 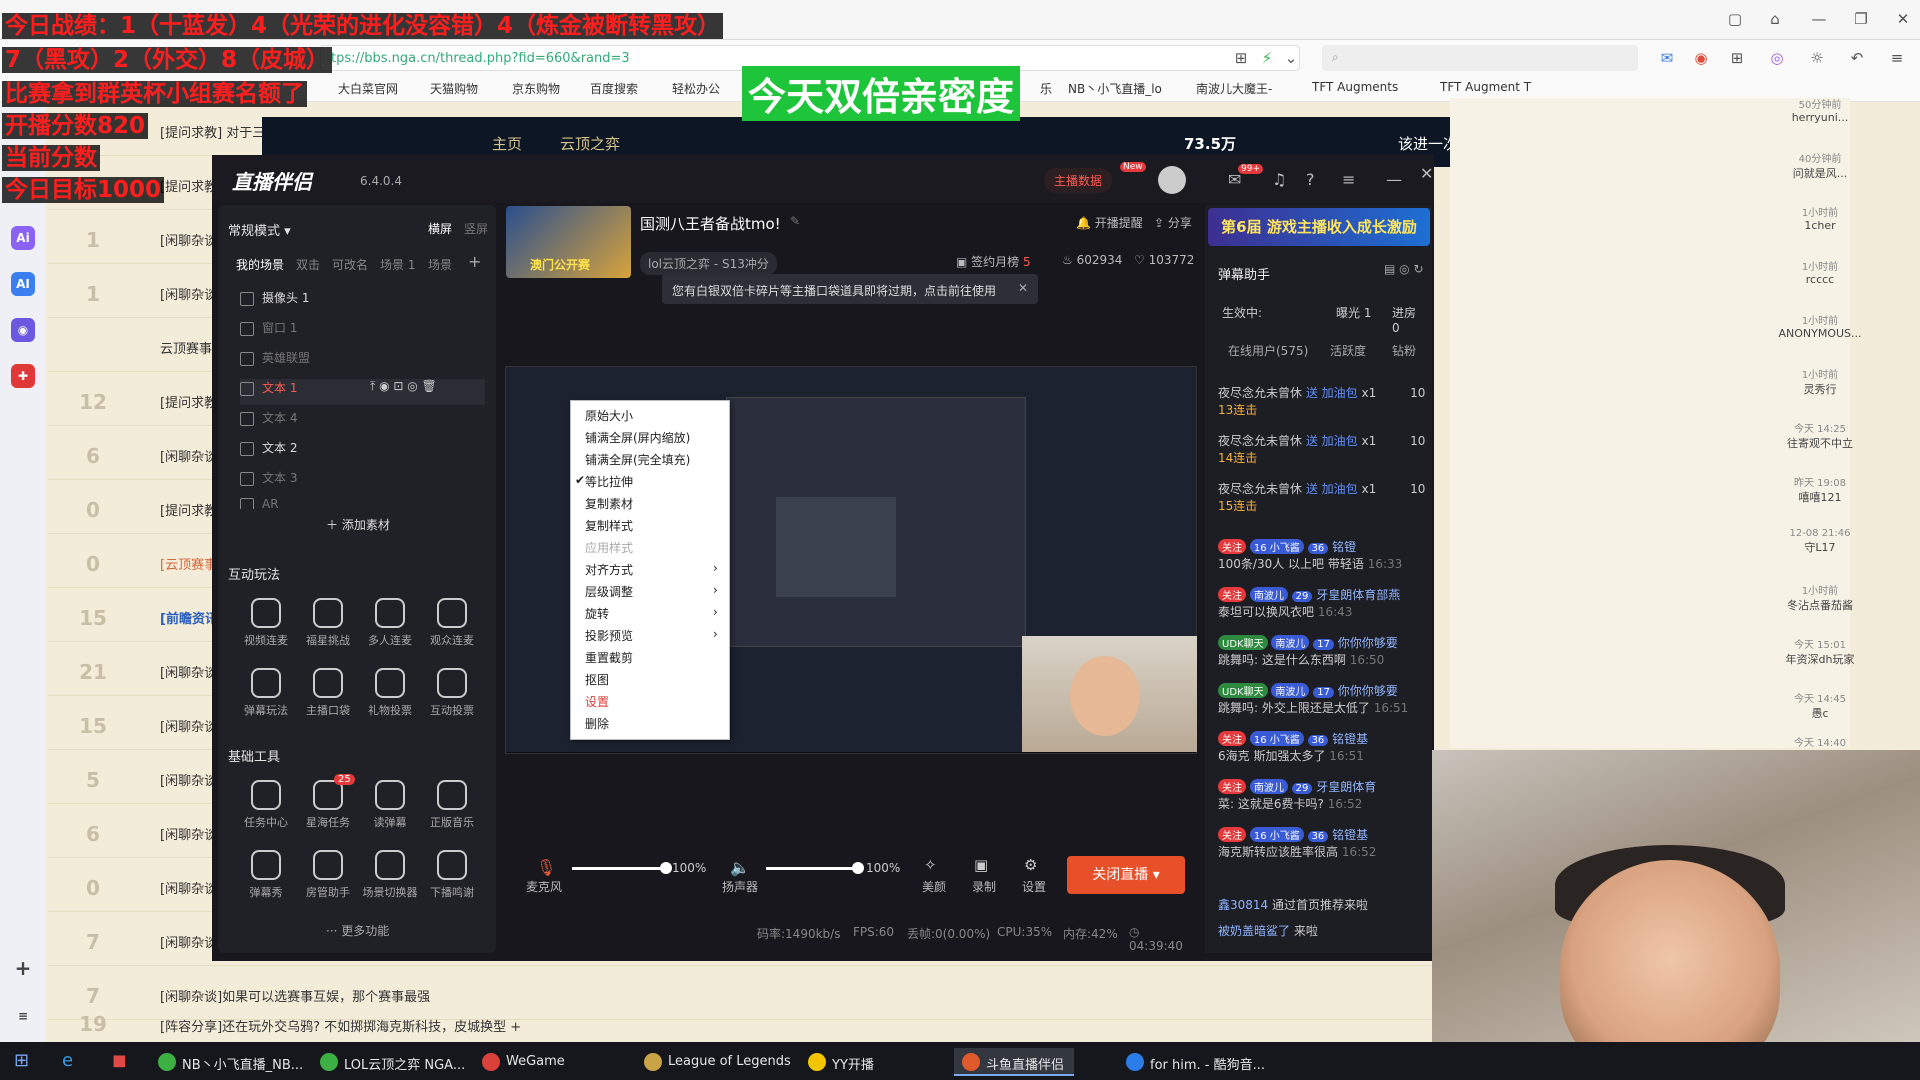 I want to click on expiry-notice: 您有白银双倍卡碎片等主播口袋道具即将过期，点击前往使用 ✕, so click(x=850, y=289).